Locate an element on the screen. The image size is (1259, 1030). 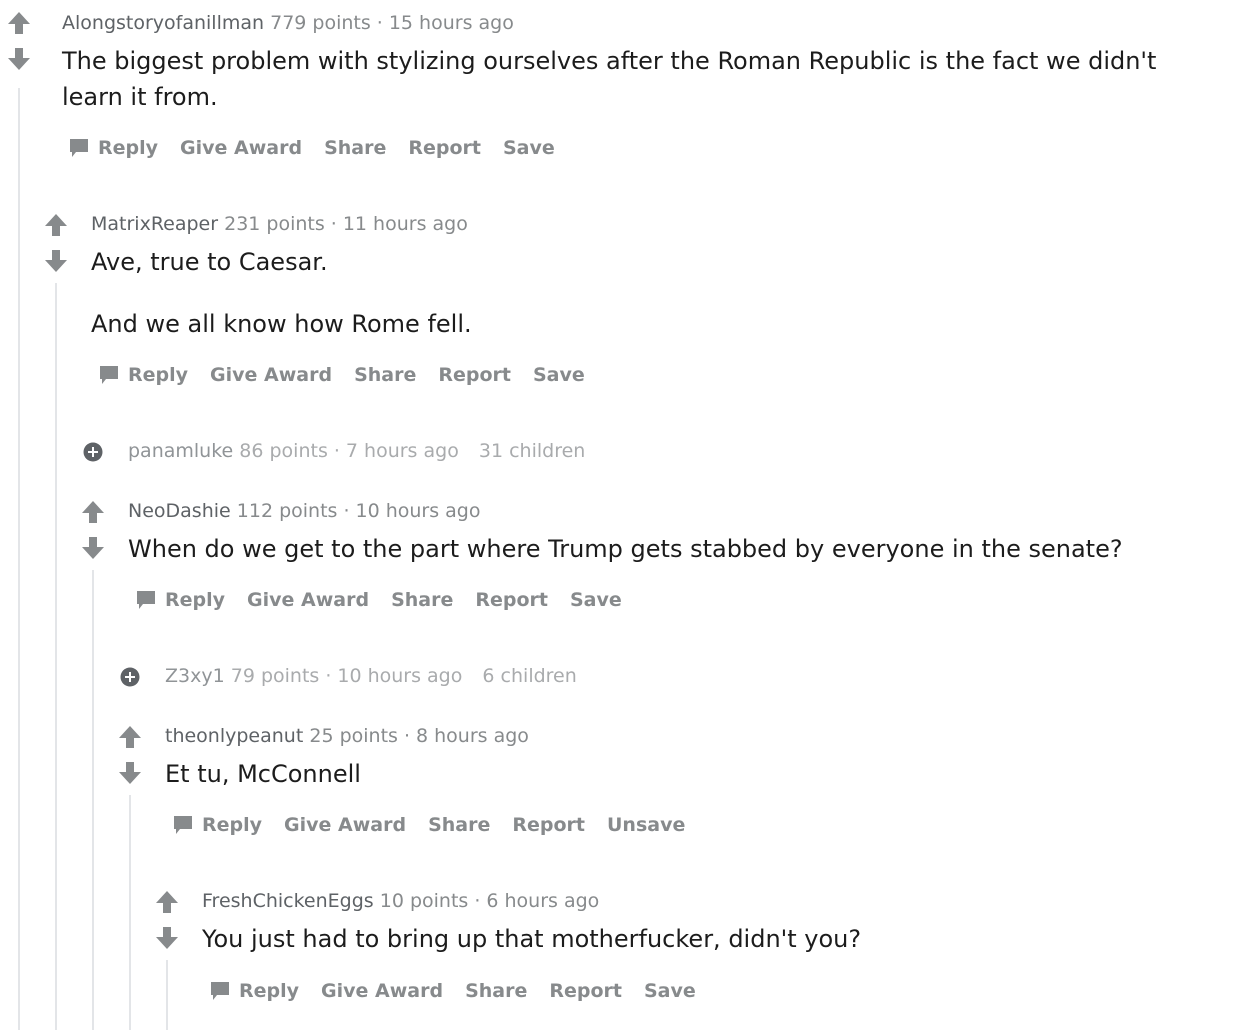
author-link: NeoDashie is located at coordinates (179, 511).